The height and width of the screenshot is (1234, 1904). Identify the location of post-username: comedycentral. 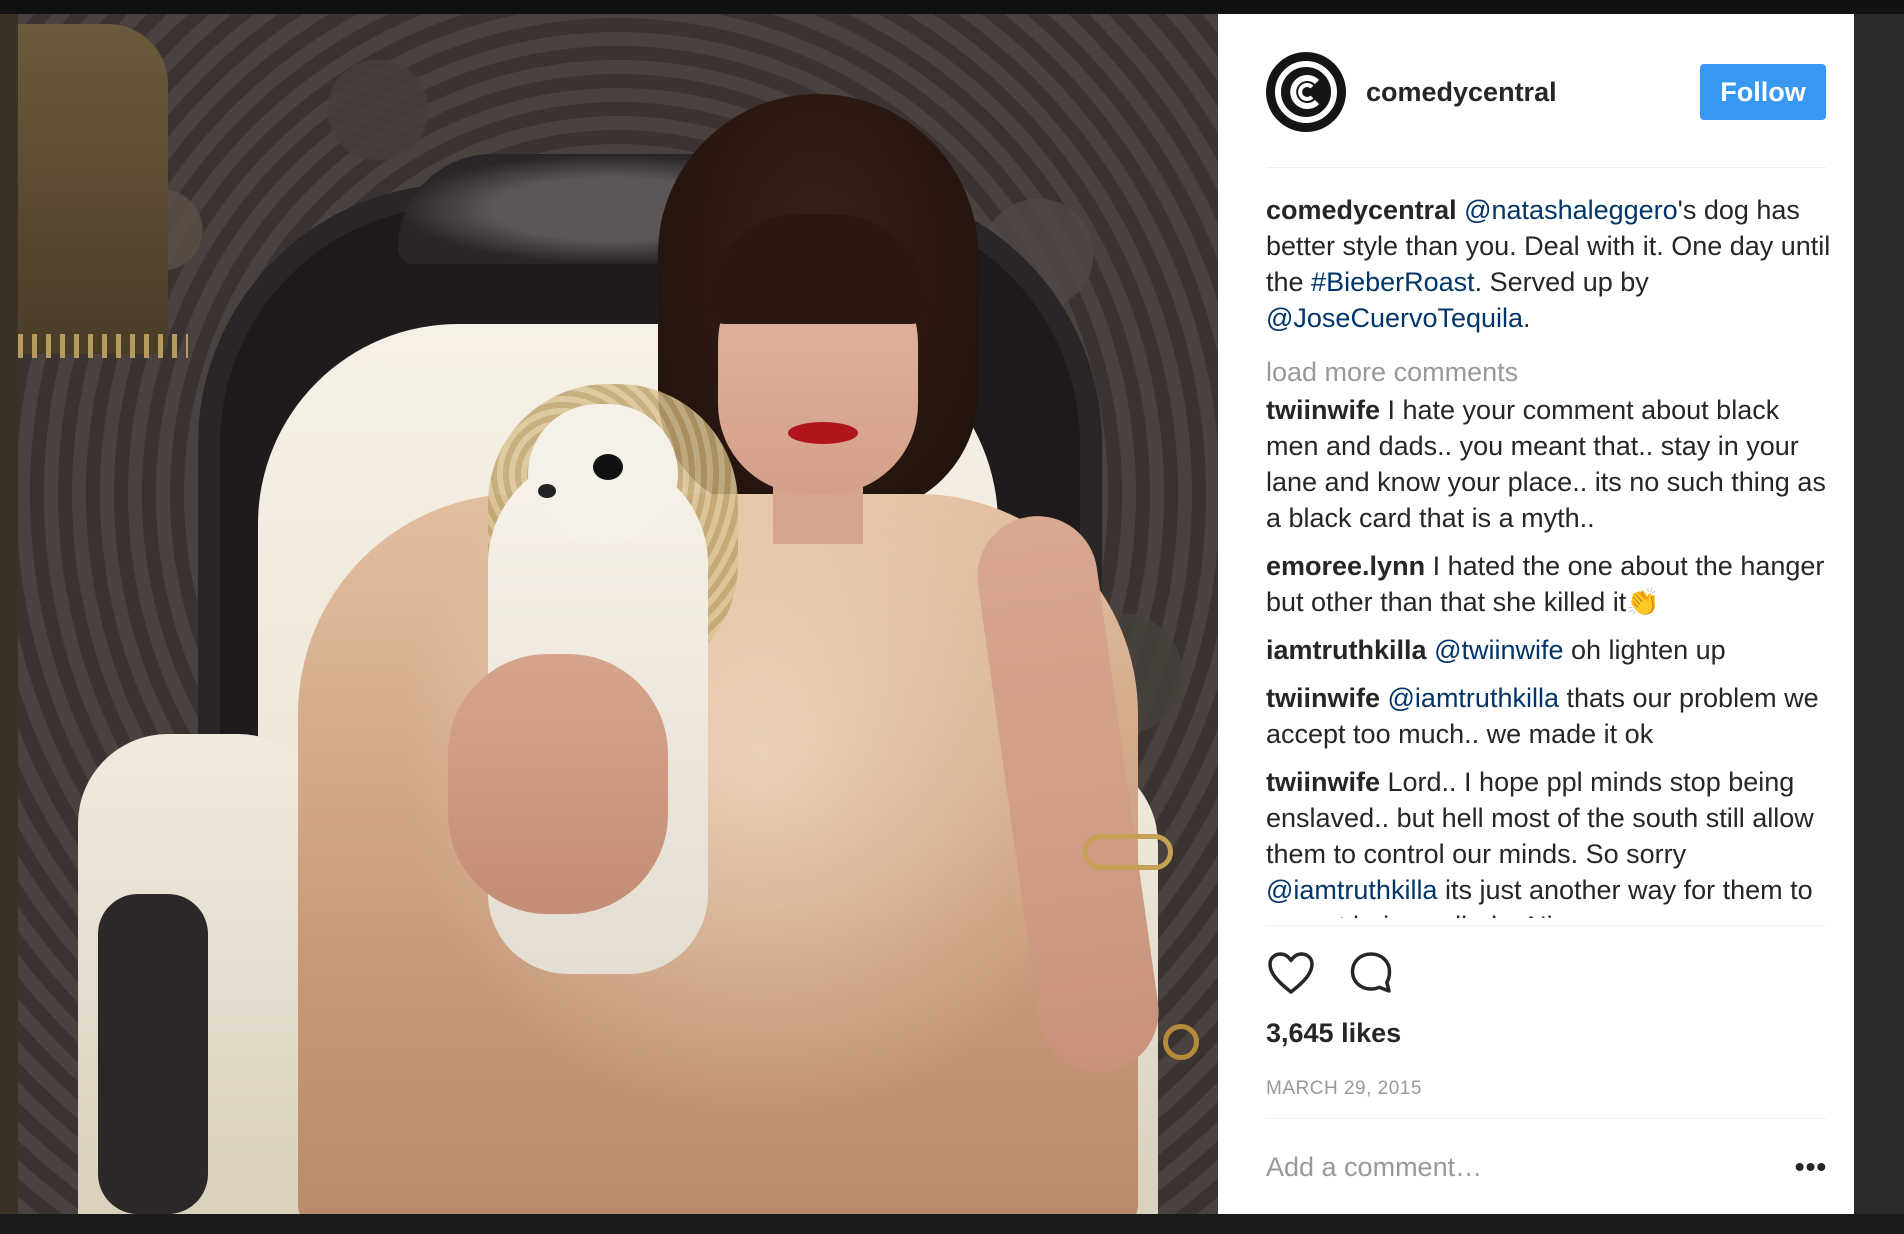
(1461, 92).